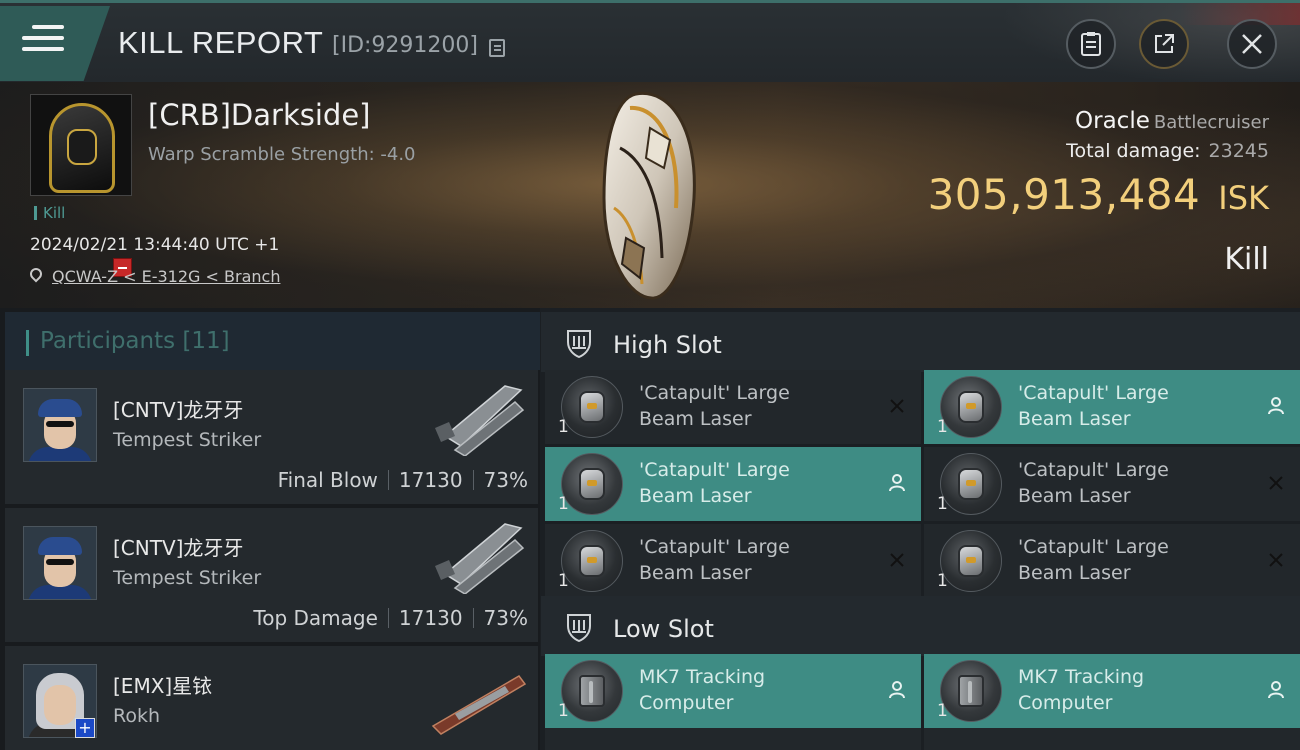 This screenshot has width=1300, height=750. What do you see at coordinates (1167, 151) in the screenshot?
I see `total-damage: Total damage: 23245` at bounding box center [1167, 151].